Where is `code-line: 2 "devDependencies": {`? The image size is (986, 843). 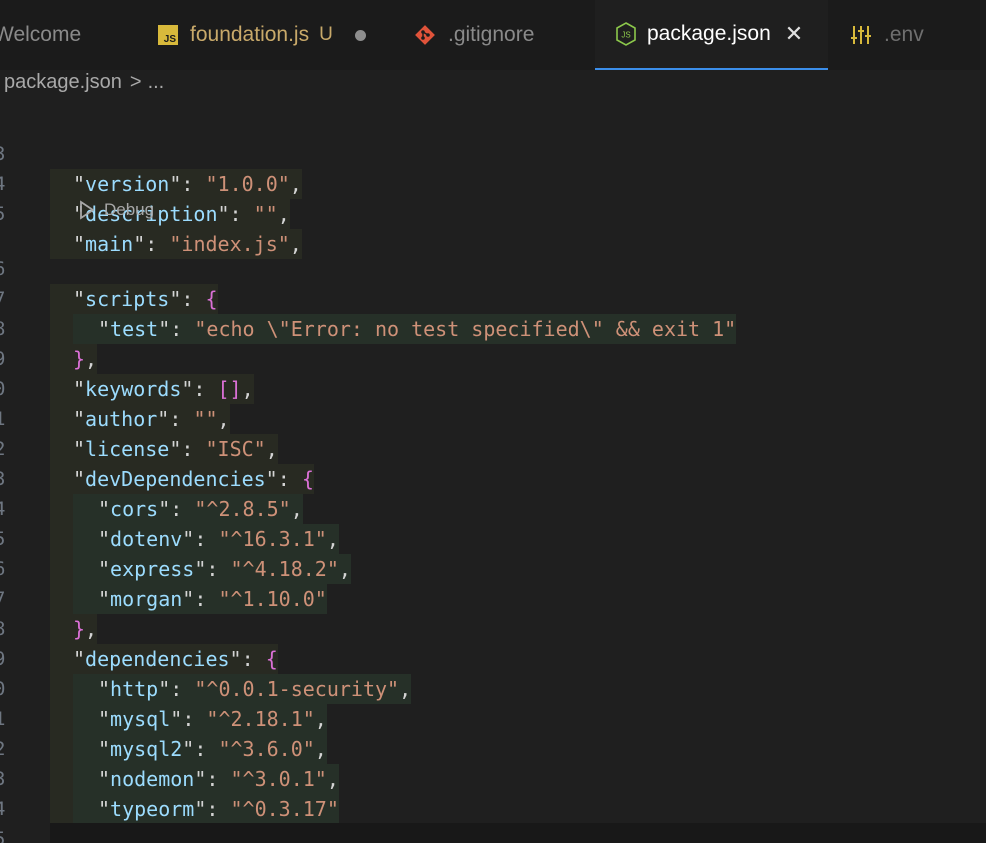
code-line: 2 "devDependencies": { is located at coordinates (493, 449).